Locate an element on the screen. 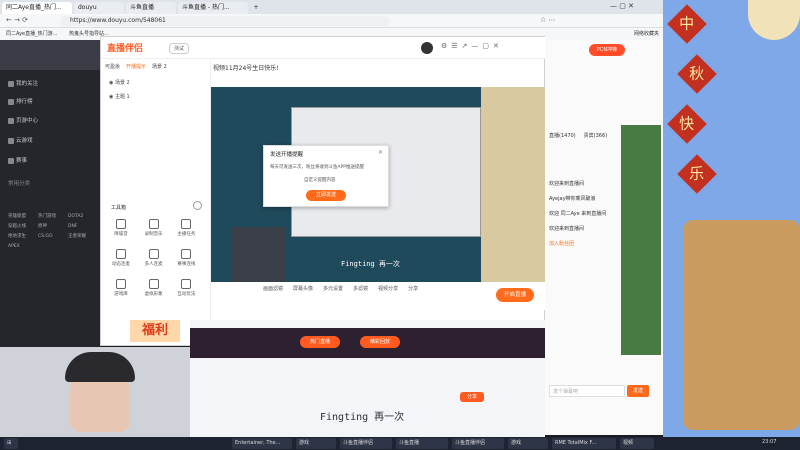 Image resolution: width=800 pixels, height=450 pixels. avatar is located at coordinates (427, 48).